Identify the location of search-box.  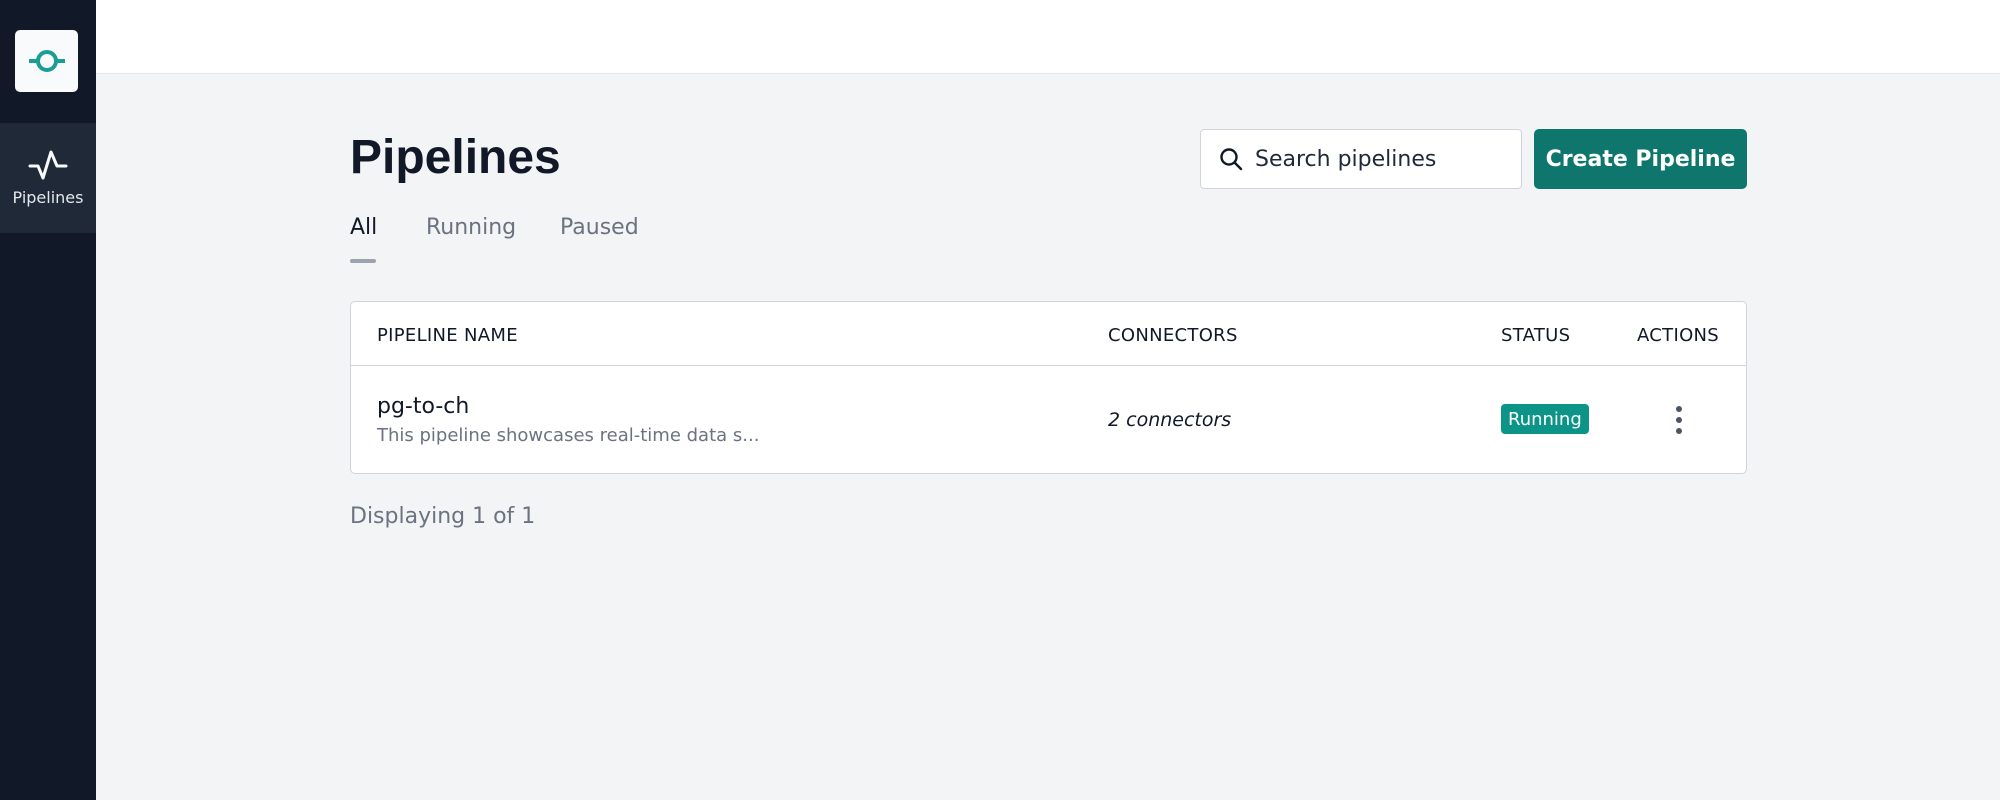
(1361, 159).